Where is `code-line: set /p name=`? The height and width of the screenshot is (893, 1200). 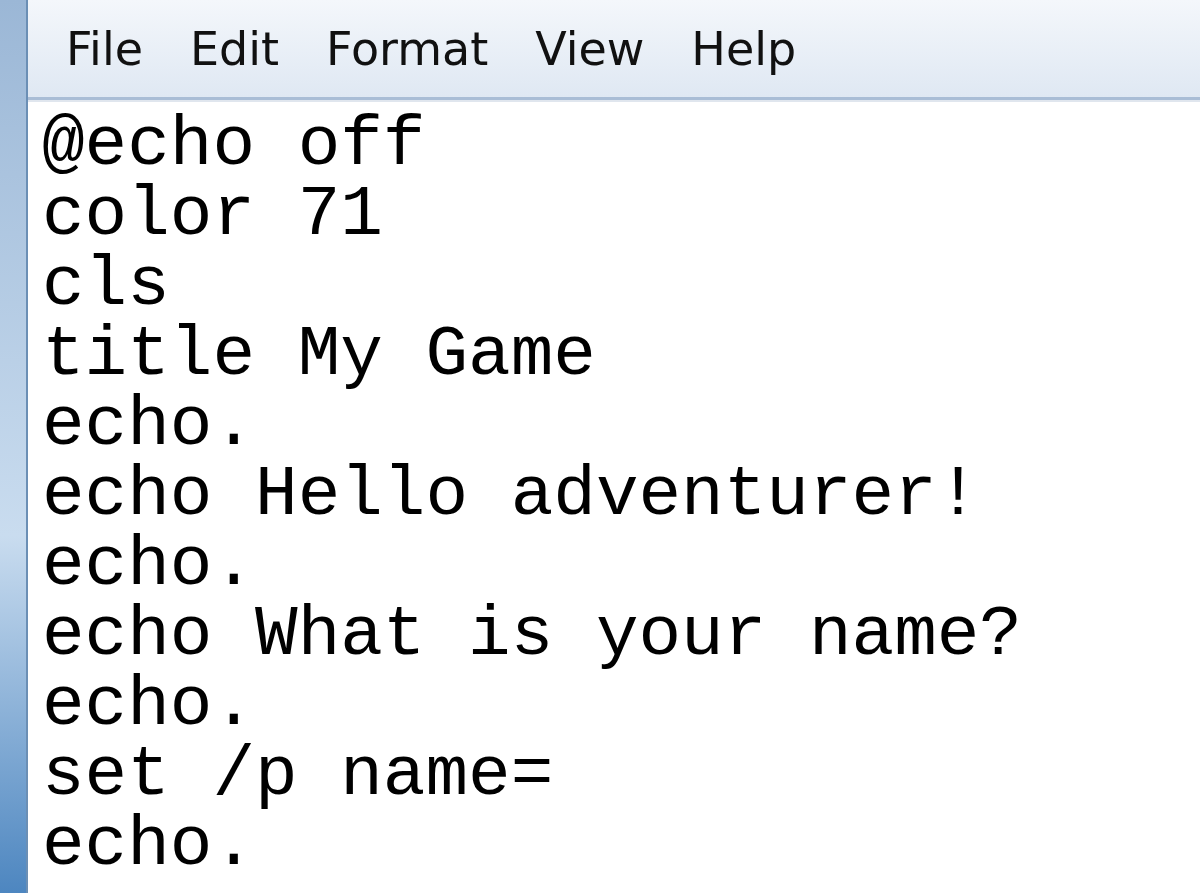 code-line: set /p name= is located at coordinates (298, 775).